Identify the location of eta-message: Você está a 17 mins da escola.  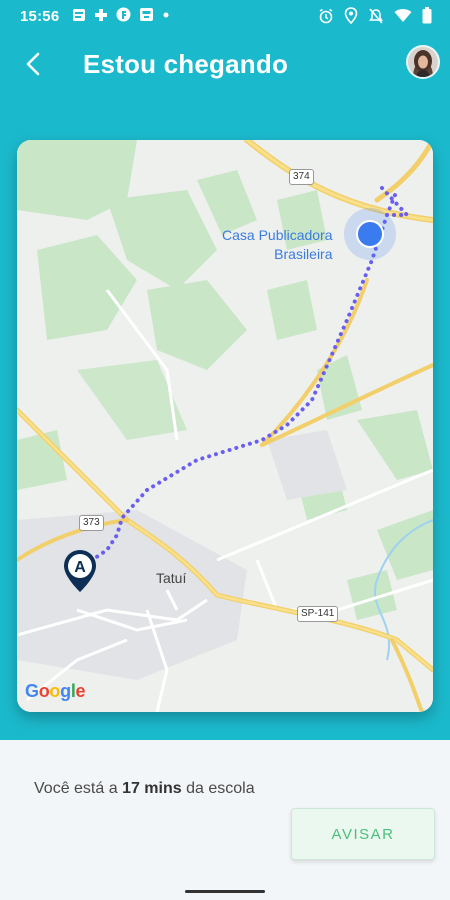
(144, 789).